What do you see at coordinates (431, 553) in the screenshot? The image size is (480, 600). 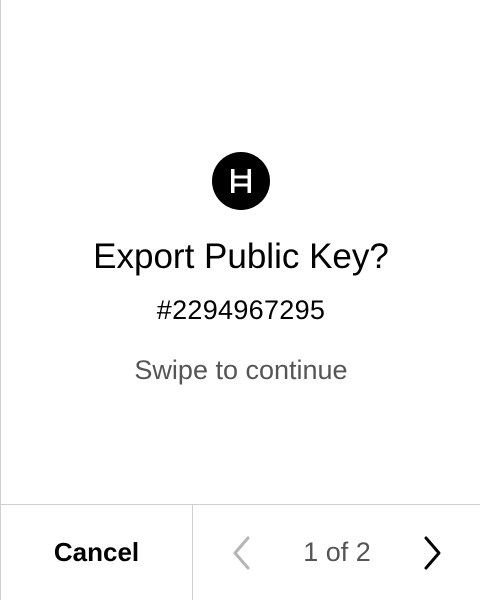 I see `chevron-right-icon` at bounding box center [431, 553].